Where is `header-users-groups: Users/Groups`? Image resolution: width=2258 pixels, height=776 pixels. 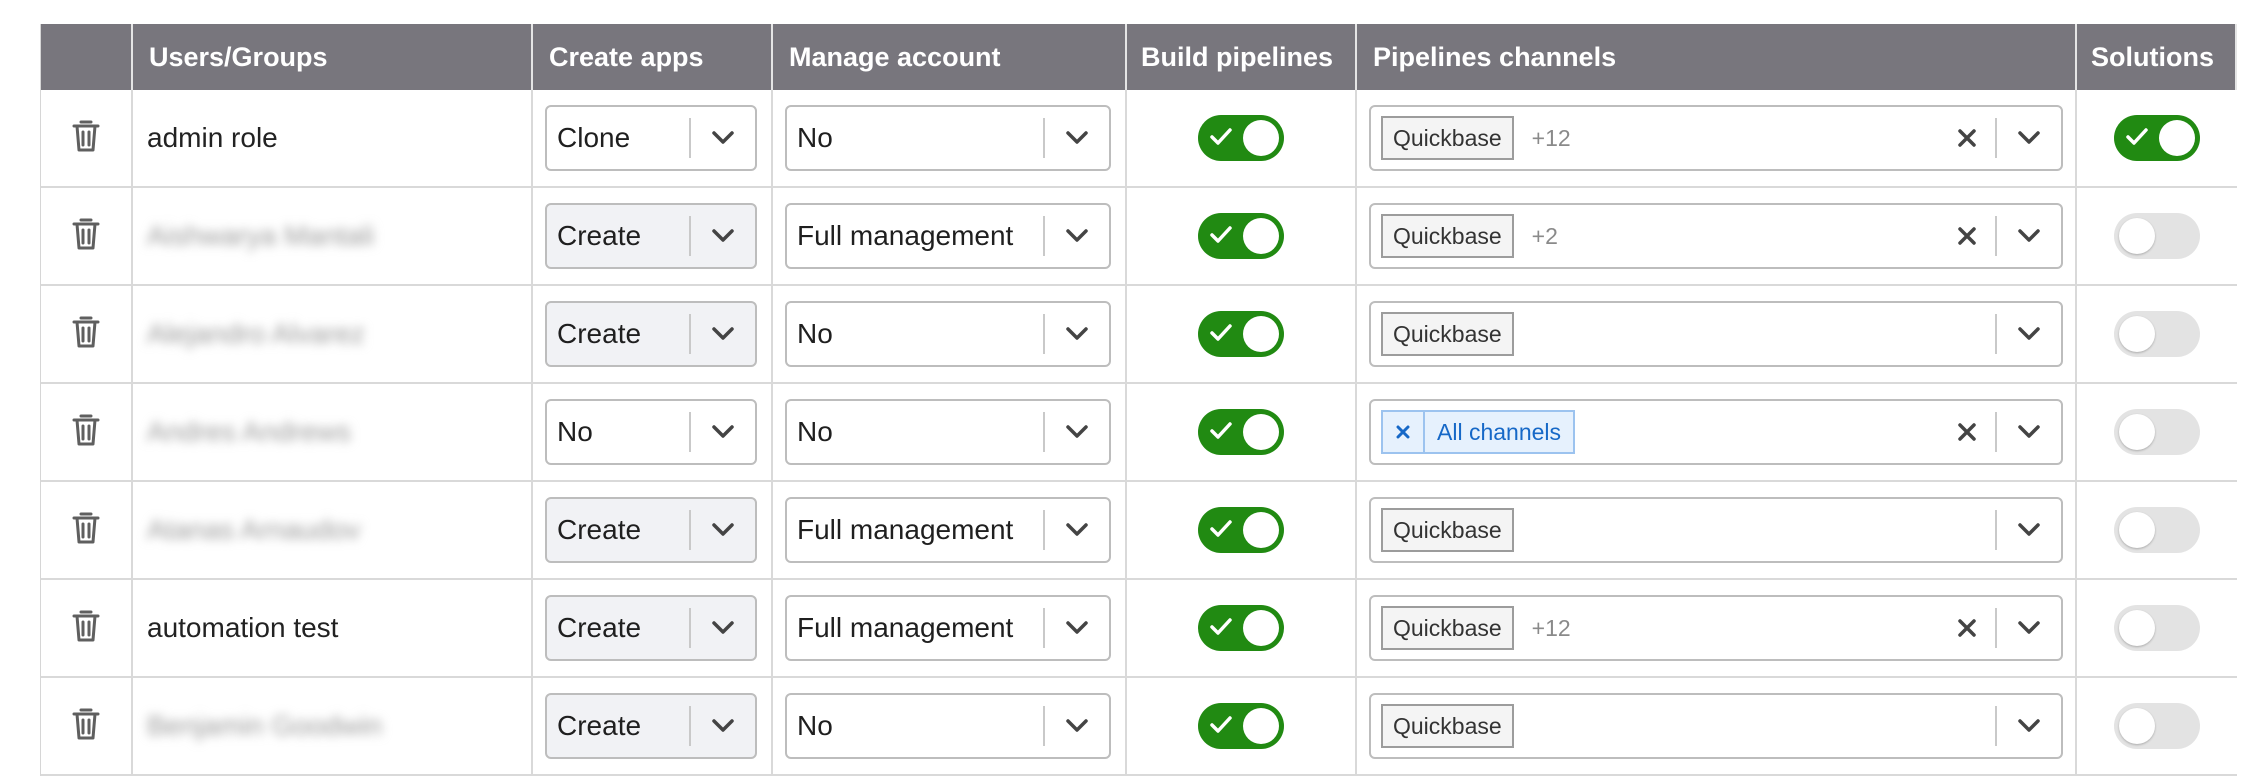
header-users-groups: Users/Groups is located at coordinates (333, 57).